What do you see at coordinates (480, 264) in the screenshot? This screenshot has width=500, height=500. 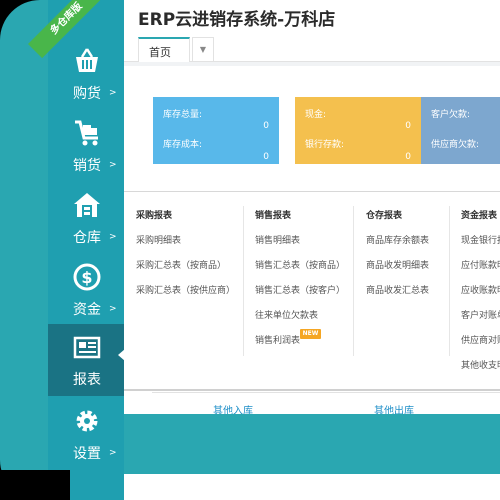 I see `menu-item: 应付账款明` at bounding box center [480, 264].